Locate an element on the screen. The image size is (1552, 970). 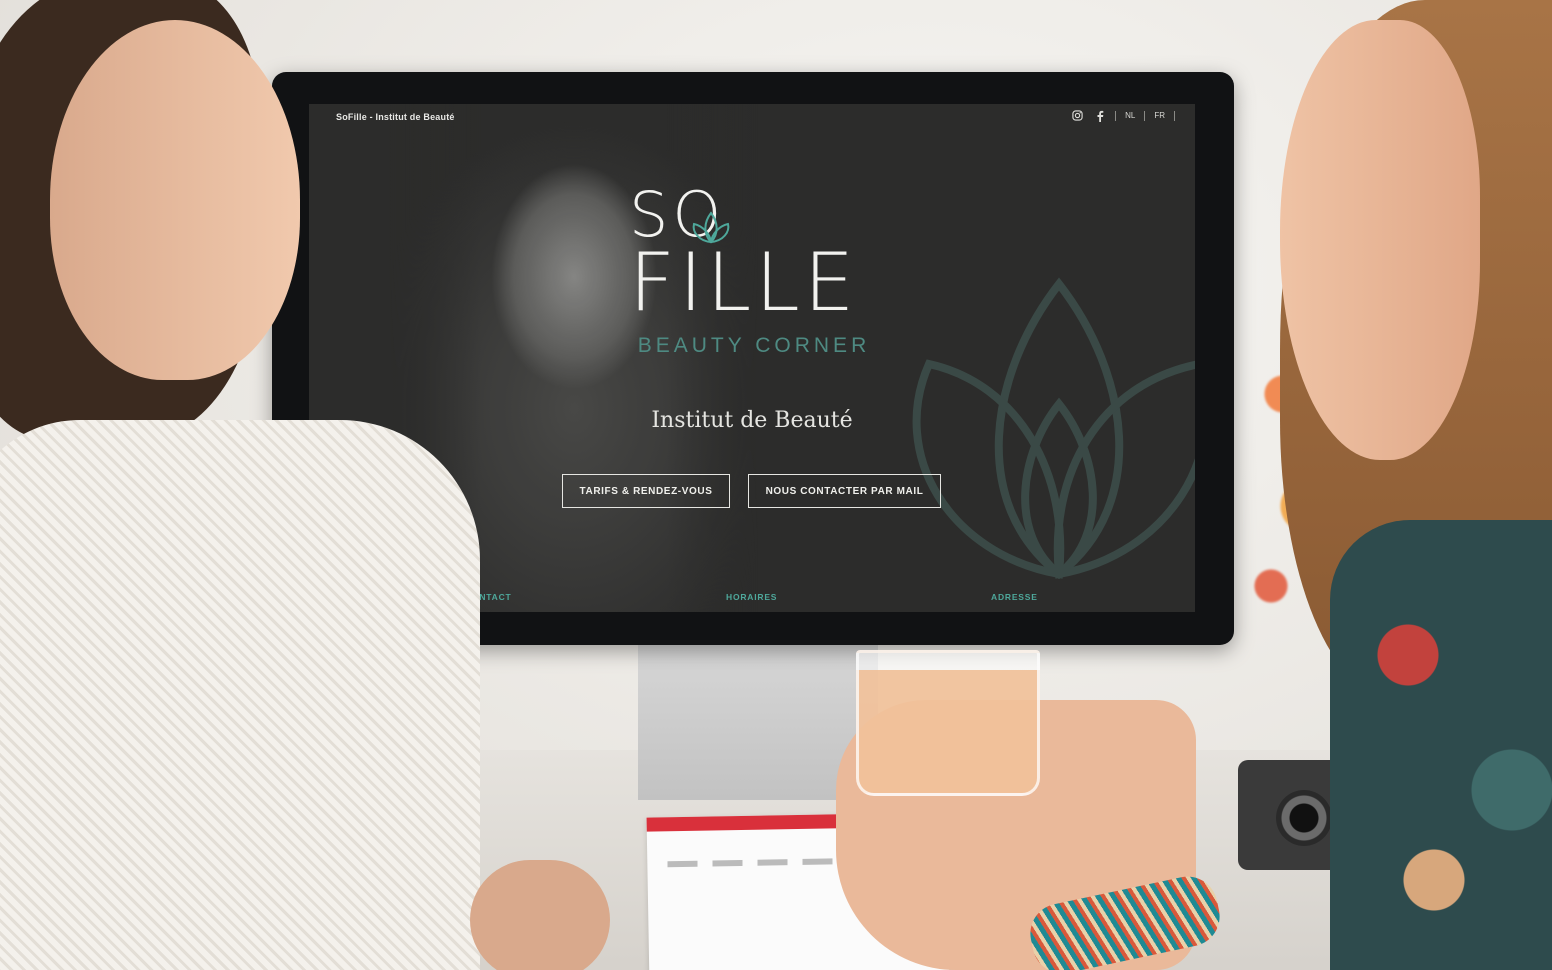
footer-link-horaires: HORAIRES is located at coordinates (751, 597).